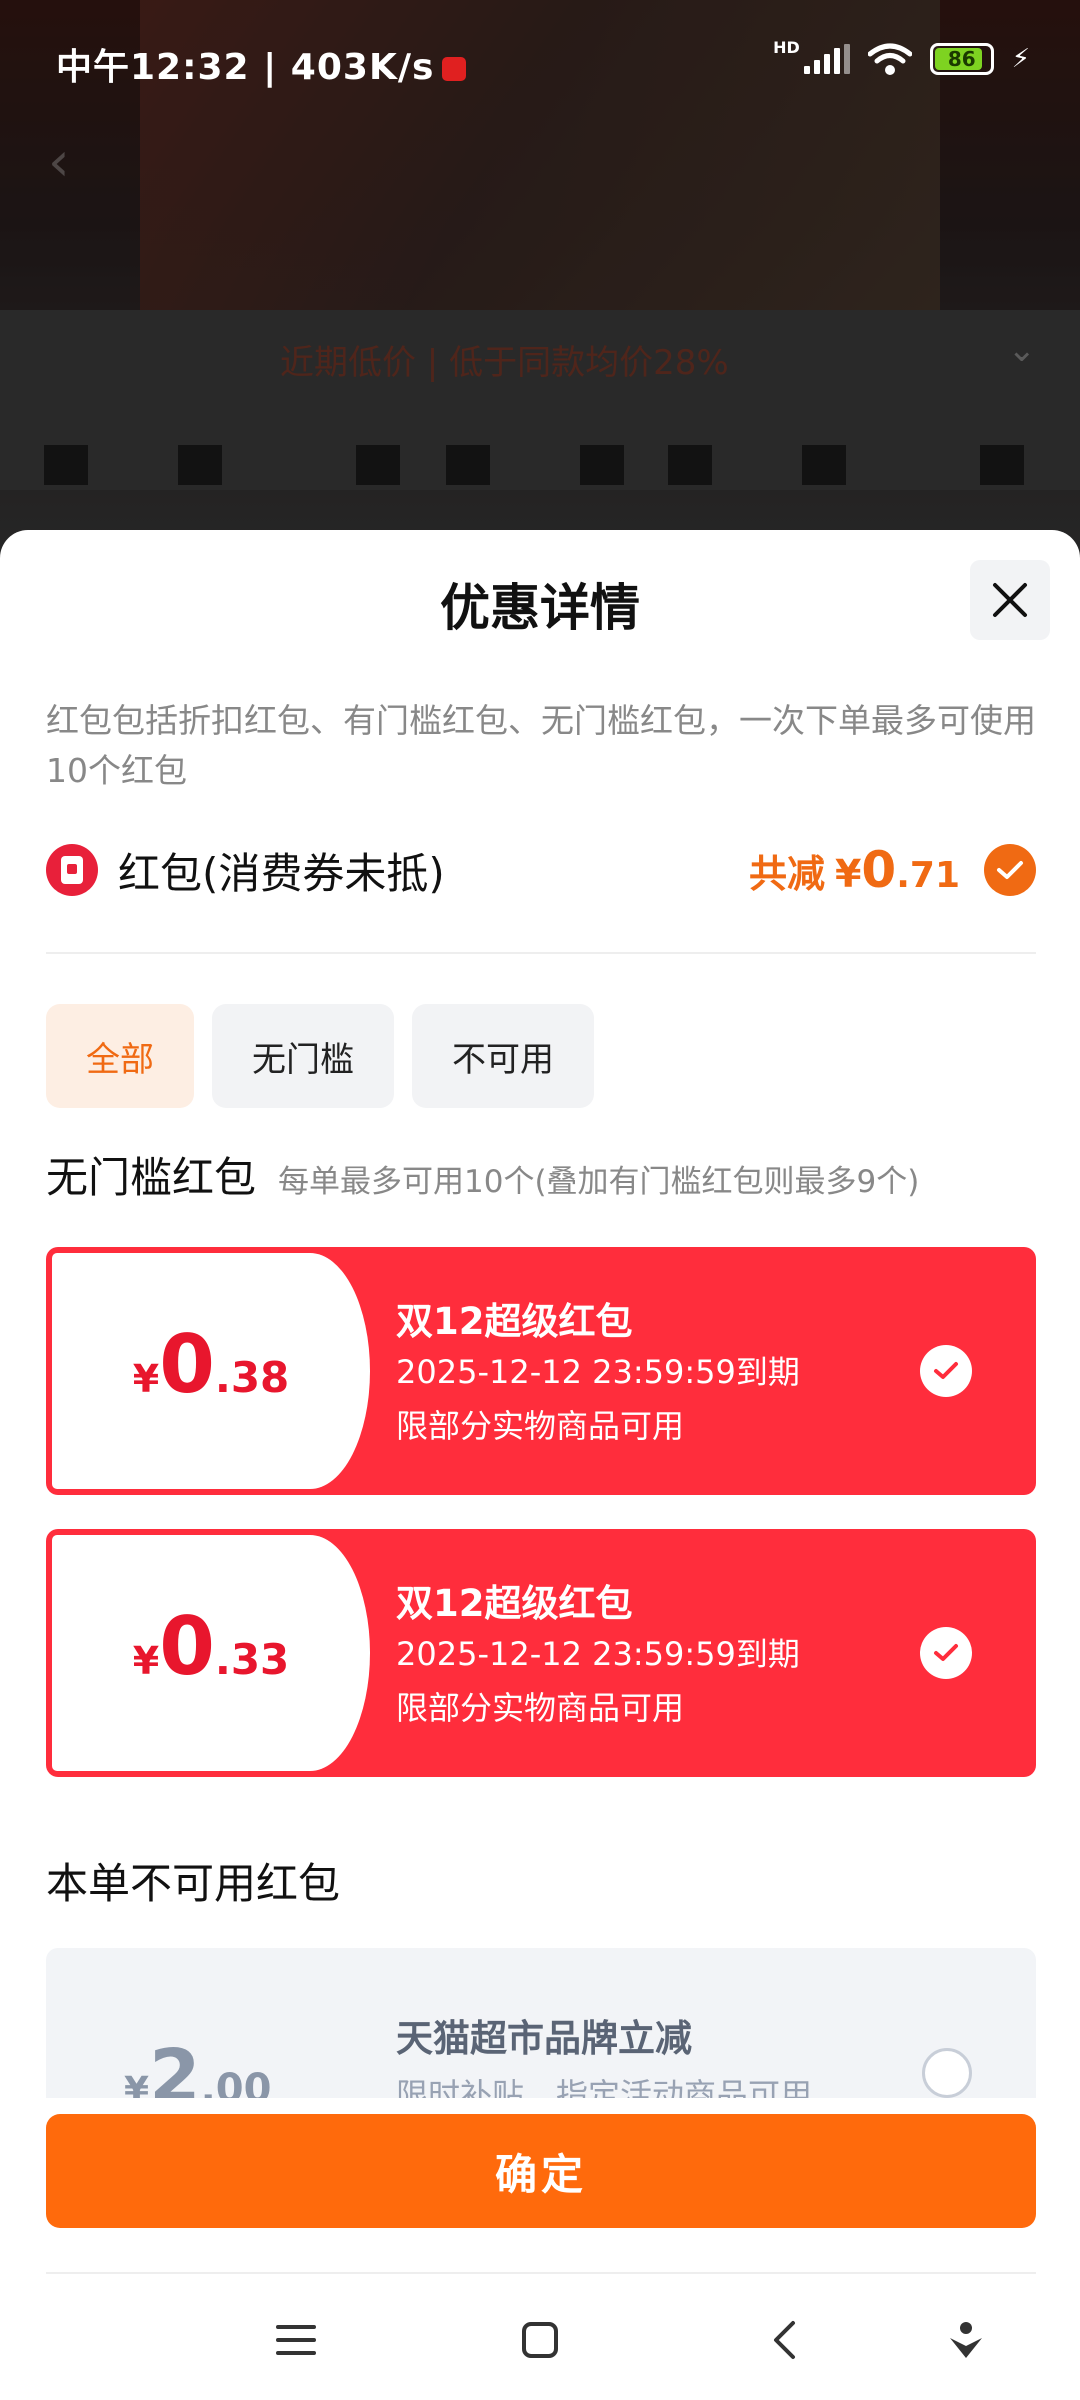 The height and width of the screenshot is (2400, 1080). I want to click on status-bar: 中午12:32 | 403K/s HD 86 ⚡, so click(540, 48).